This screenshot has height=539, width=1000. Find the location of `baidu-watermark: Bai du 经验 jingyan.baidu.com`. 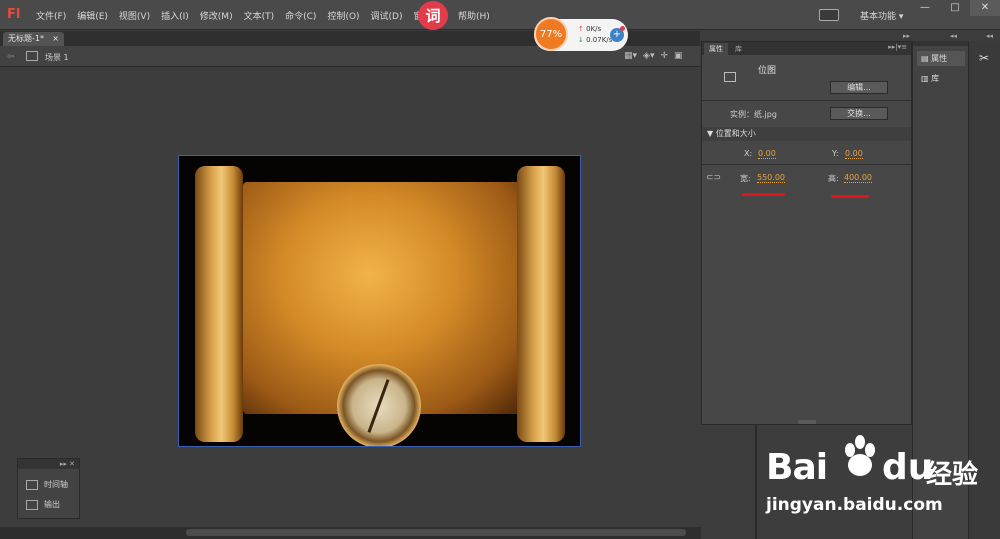

baidu-watermark: Bai du 经验 jingyan.baidu.com is located at coordinates (876, 482).